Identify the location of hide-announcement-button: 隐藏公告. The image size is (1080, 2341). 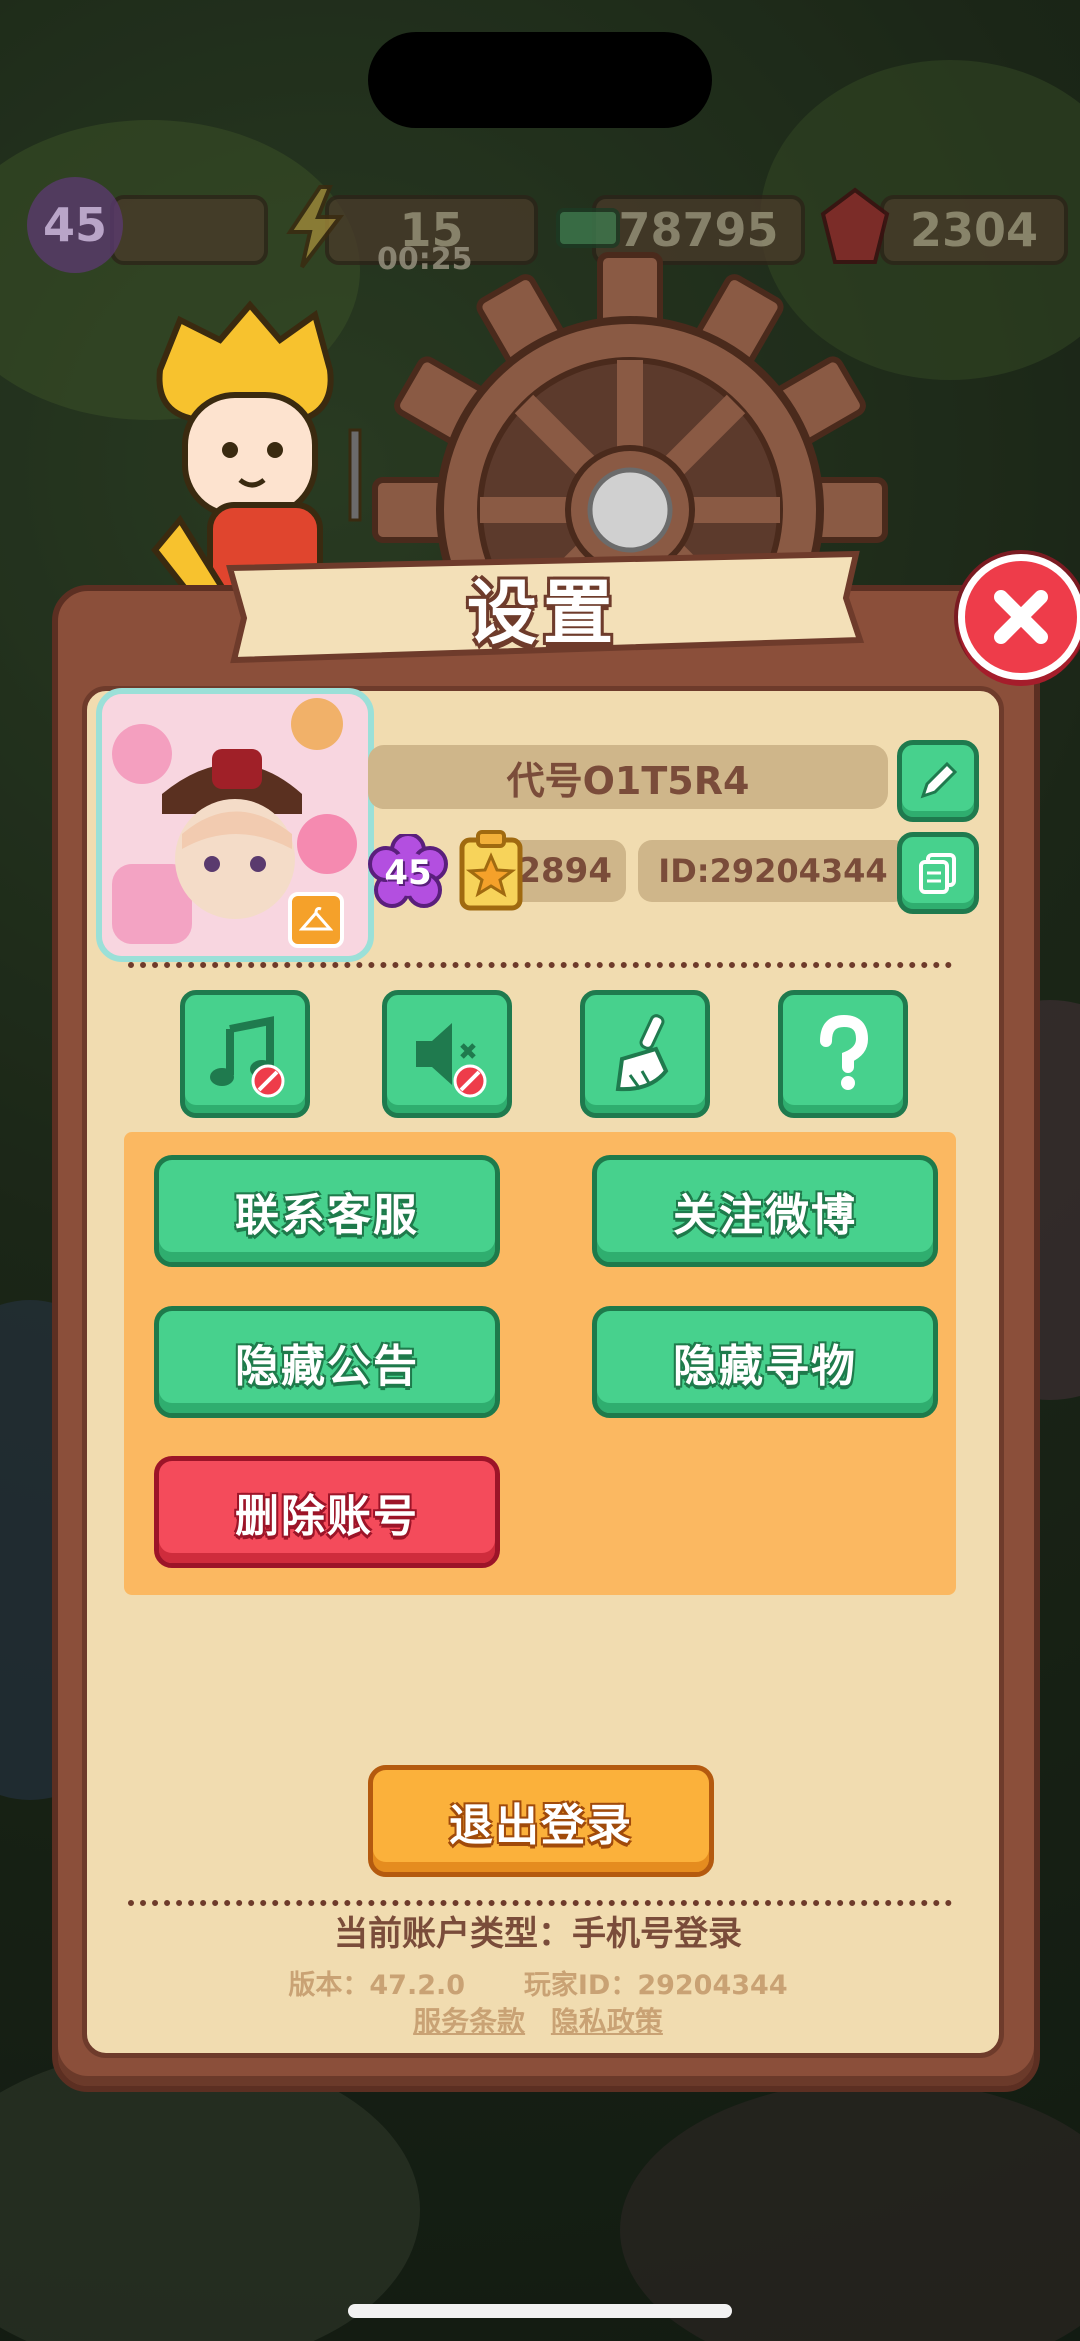
(327, 1362).